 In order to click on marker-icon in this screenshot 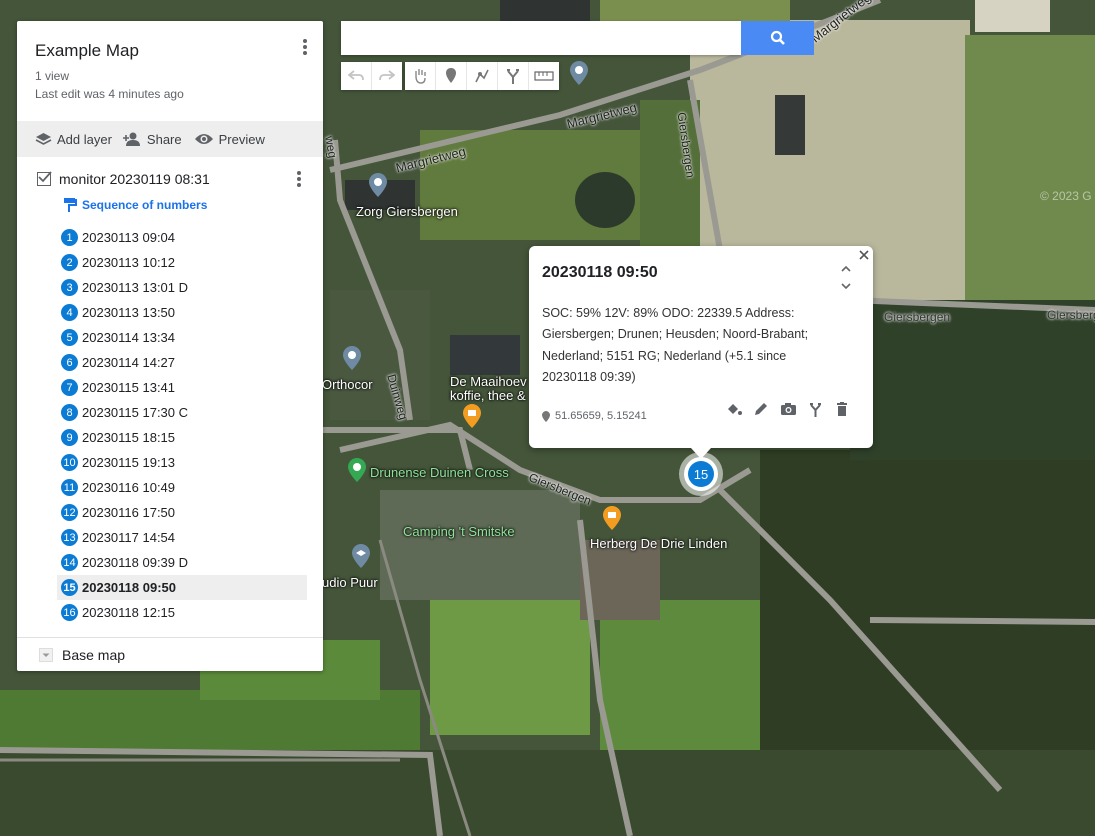, I will do `click(451, 75)`.